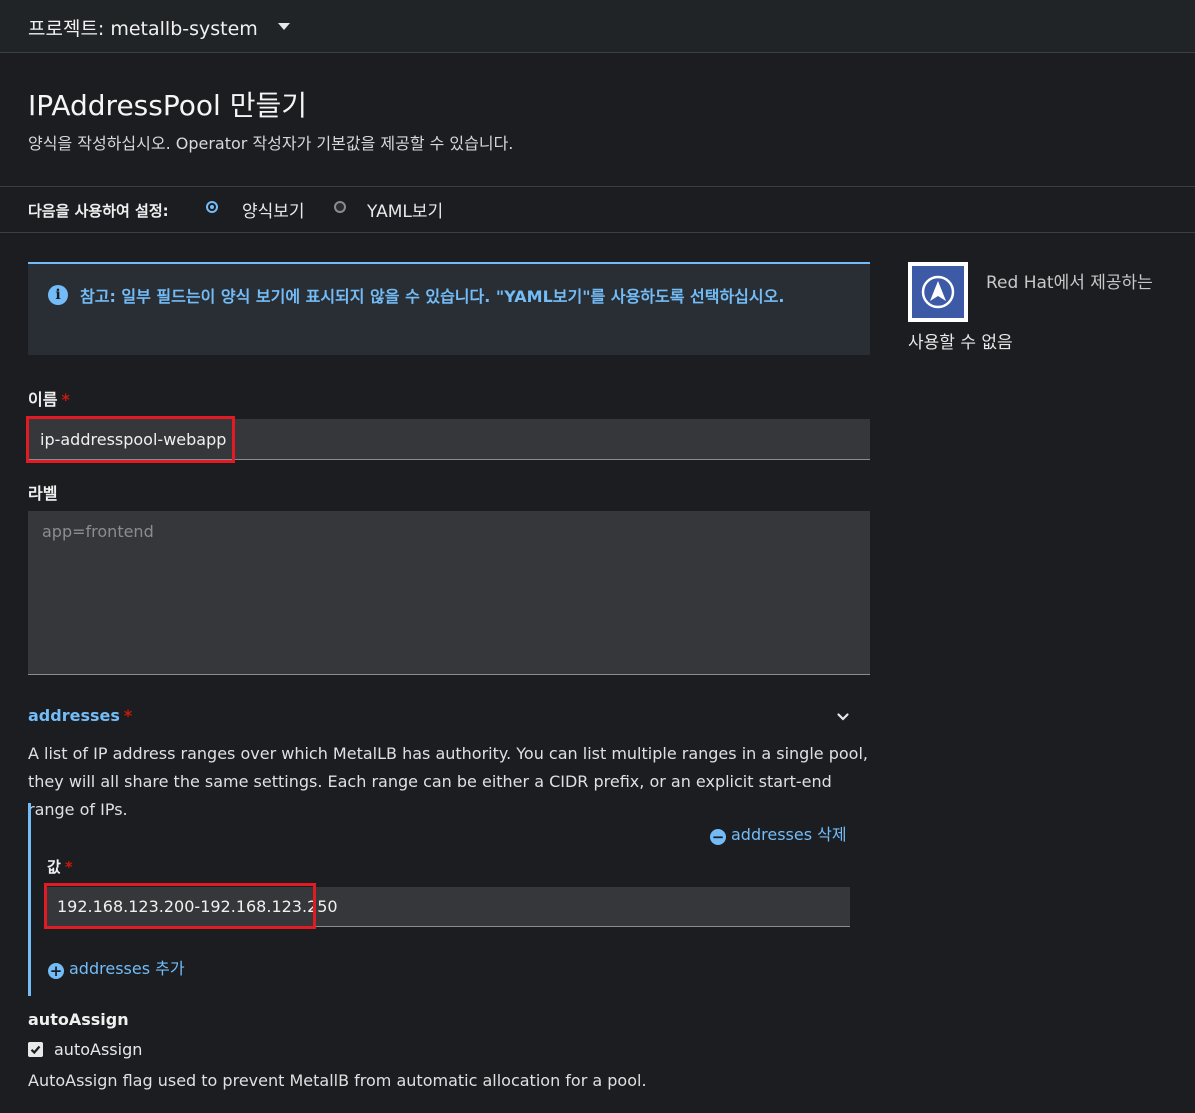 The width and height of the screenshot is (1195, 1113). What do you see at coordinates (43, 493) in the screenshot?
I see `labels-field-label: 라벨` at bounding box center [43, 493].